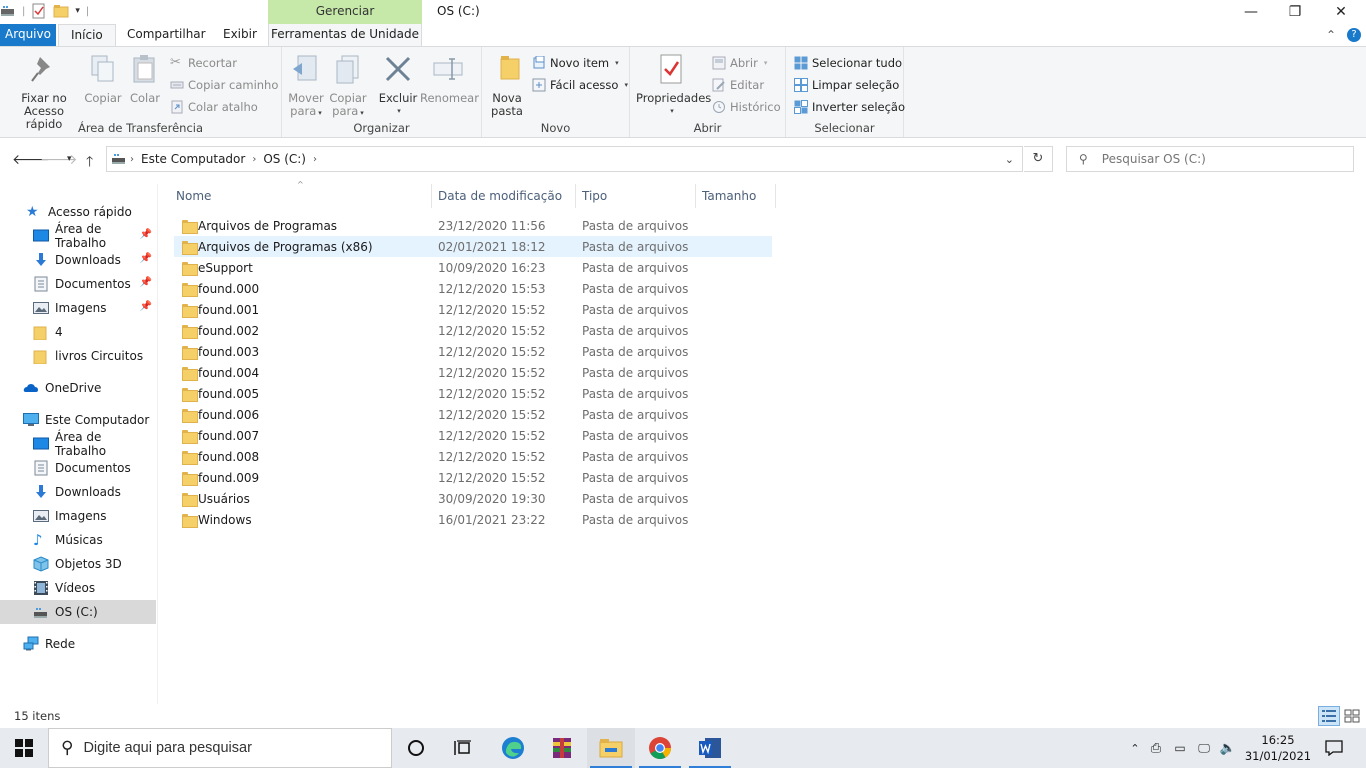  What do you see at coordinates (228, 352) in the screenshot?
I see `file-name: found.003` at bounding box center [228, 352].